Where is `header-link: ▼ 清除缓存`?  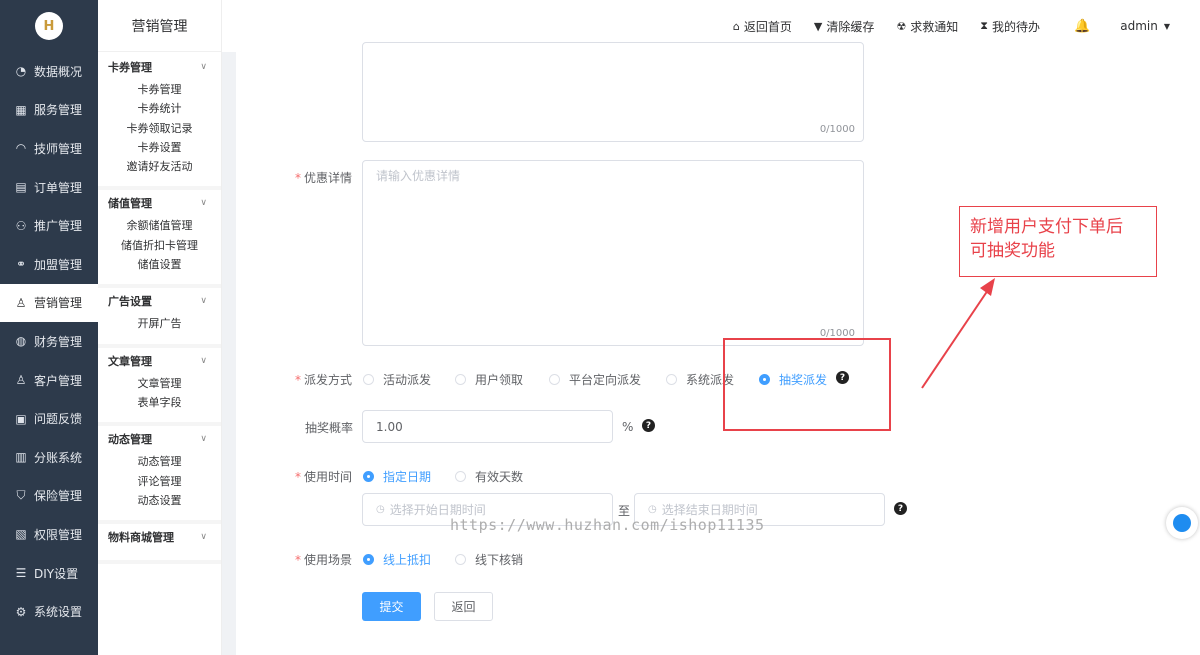
header-link: ▼ 清除缓存 is located at coordinates (844, 26).